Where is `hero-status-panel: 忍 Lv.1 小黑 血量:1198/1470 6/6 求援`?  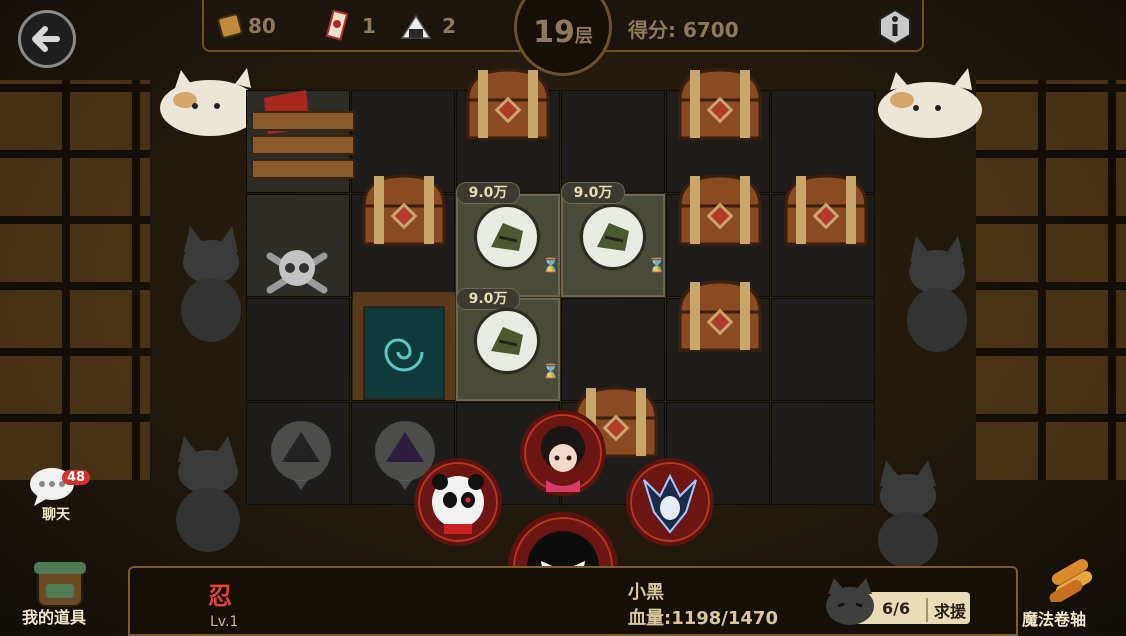
hero-status-panel: 忍 Lv.1 小黑 血量:1198/1470 6/6 求援 is located at coordinates (573, 601).